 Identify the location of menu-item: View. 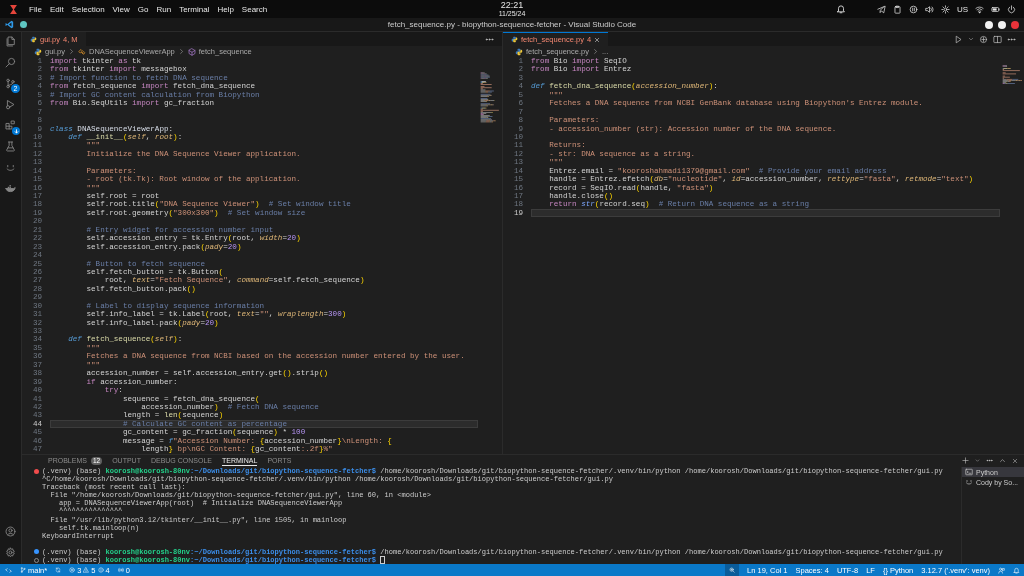
(121, 9).